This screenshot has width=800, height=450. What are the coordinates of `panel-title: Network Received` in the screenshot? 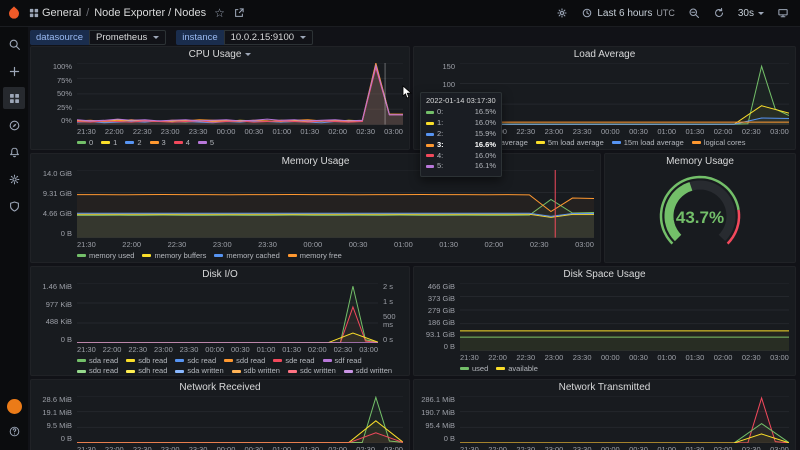 It's located at (220, 387).